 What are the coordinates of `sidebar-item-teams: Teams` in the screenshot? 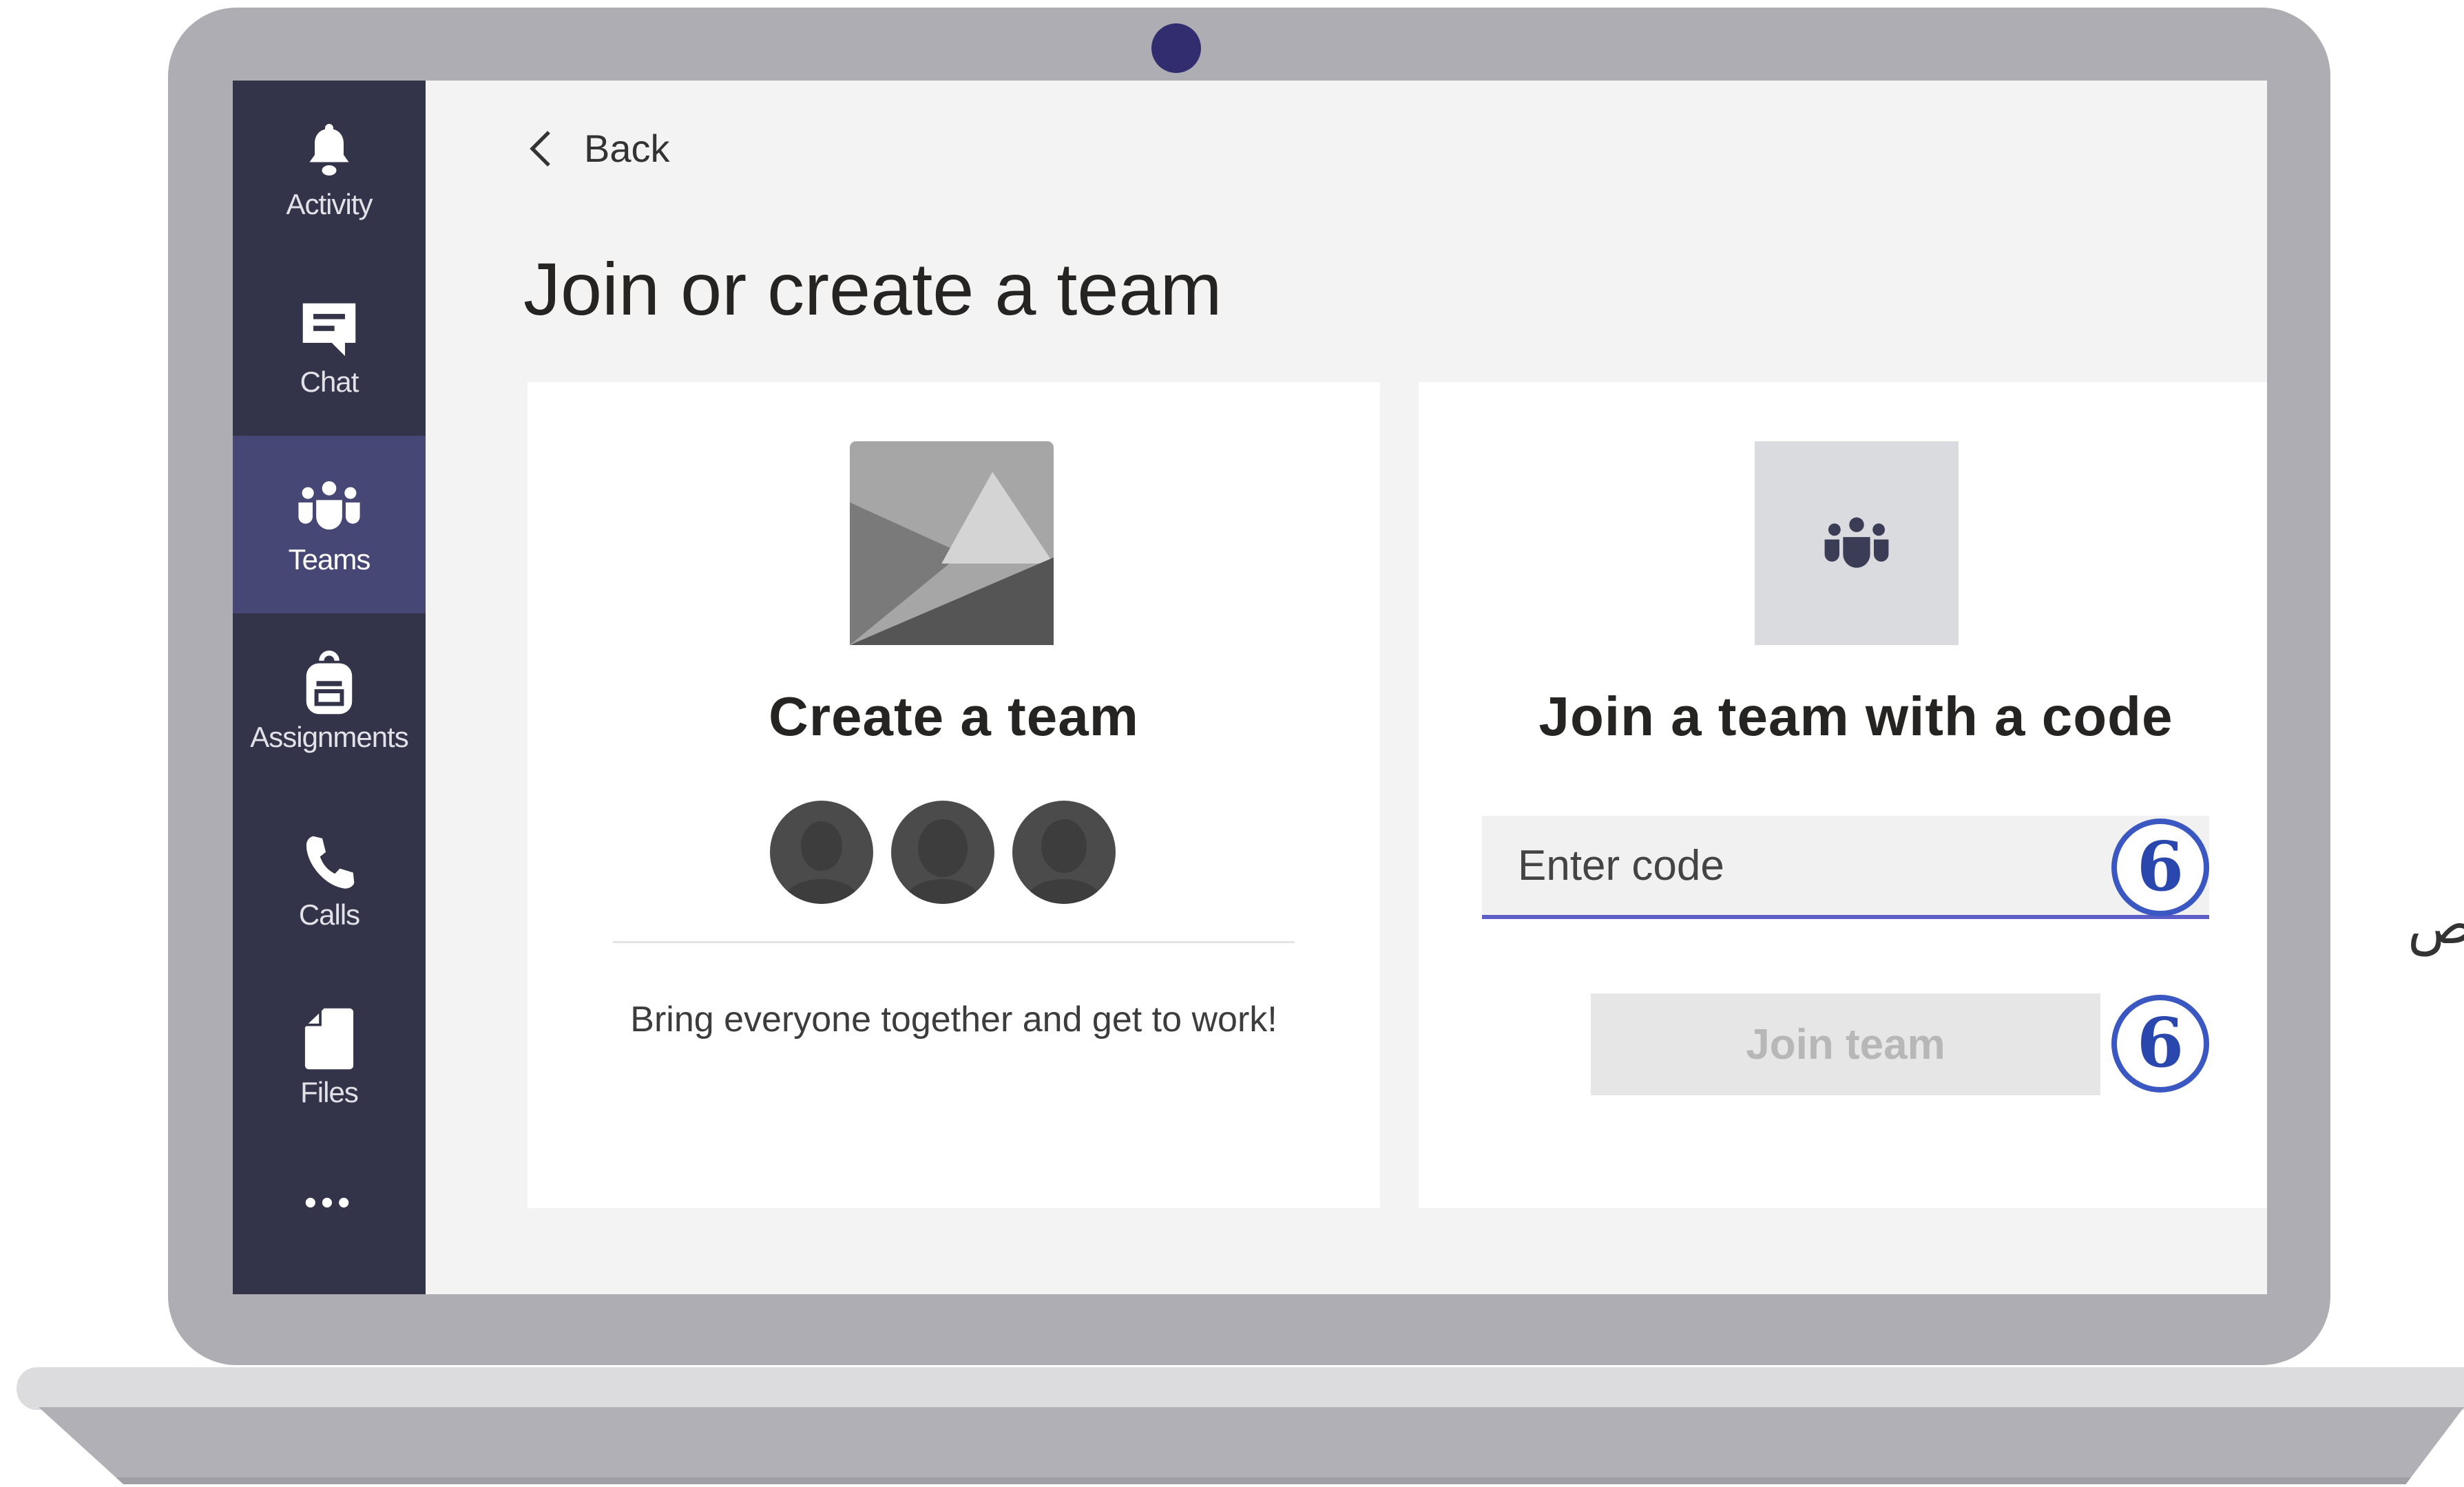 It's located at (329, 524).